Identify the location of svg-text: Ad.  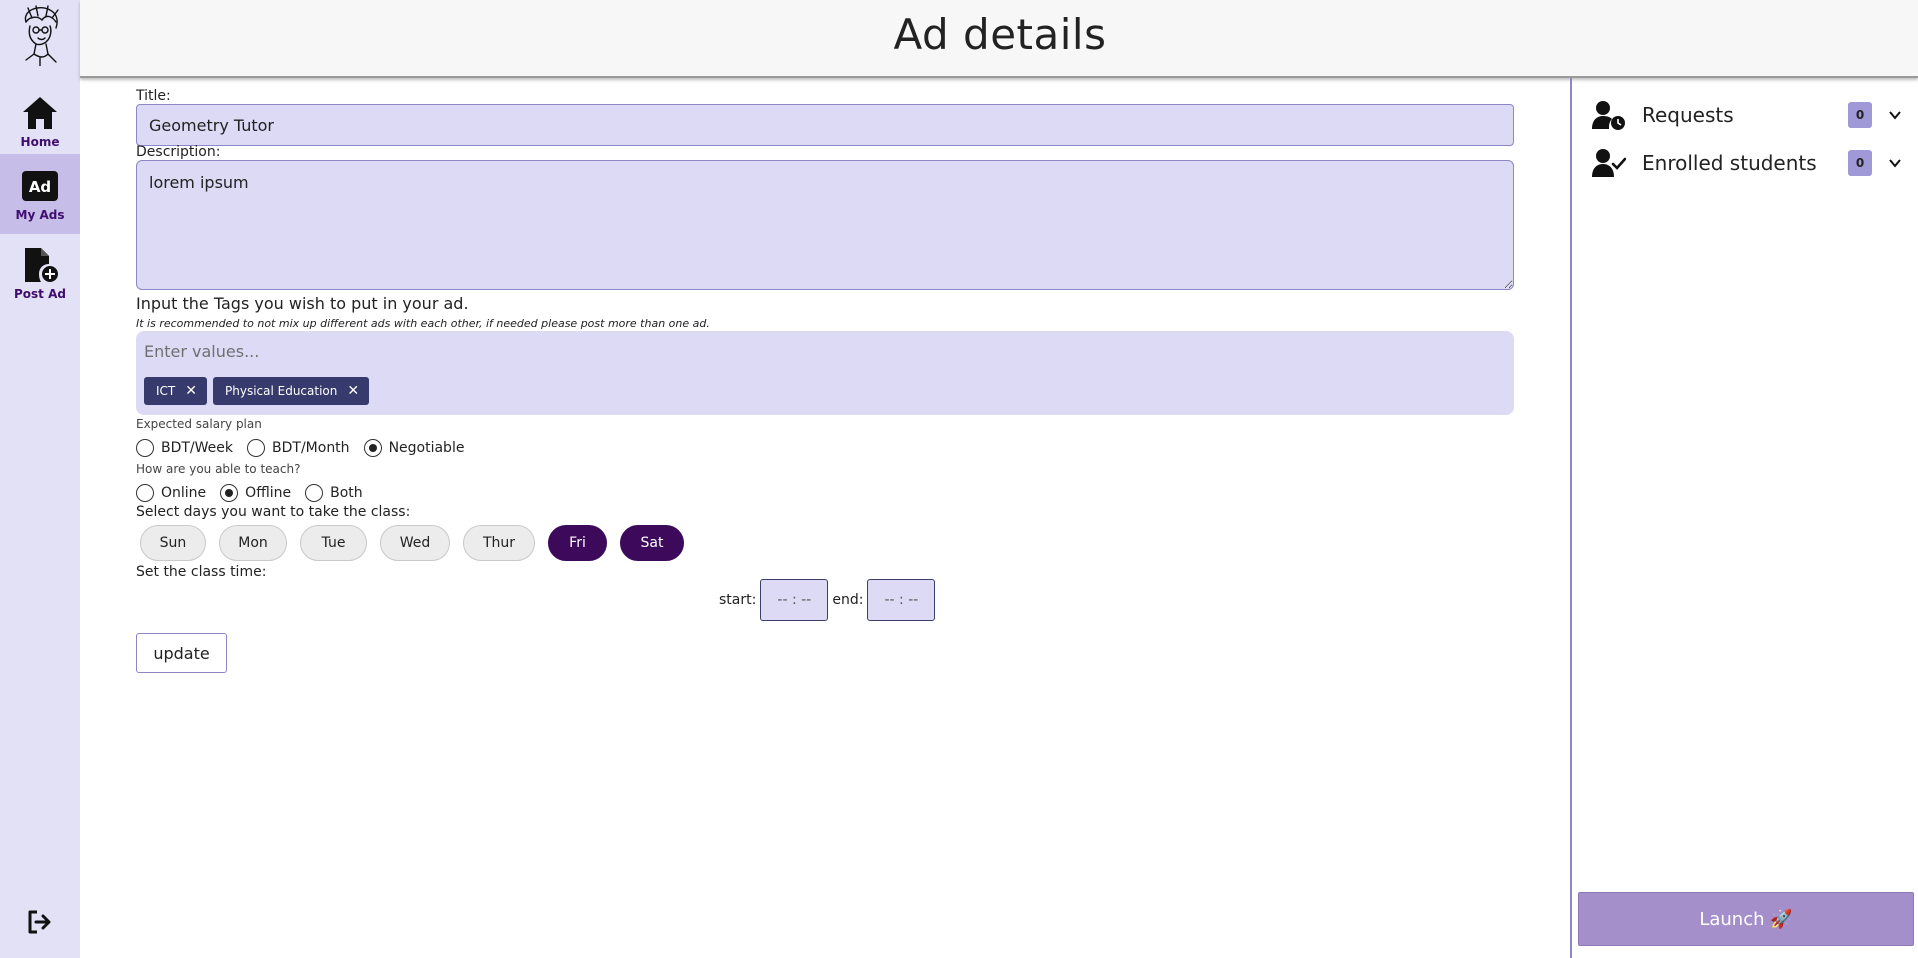
(40, 187).